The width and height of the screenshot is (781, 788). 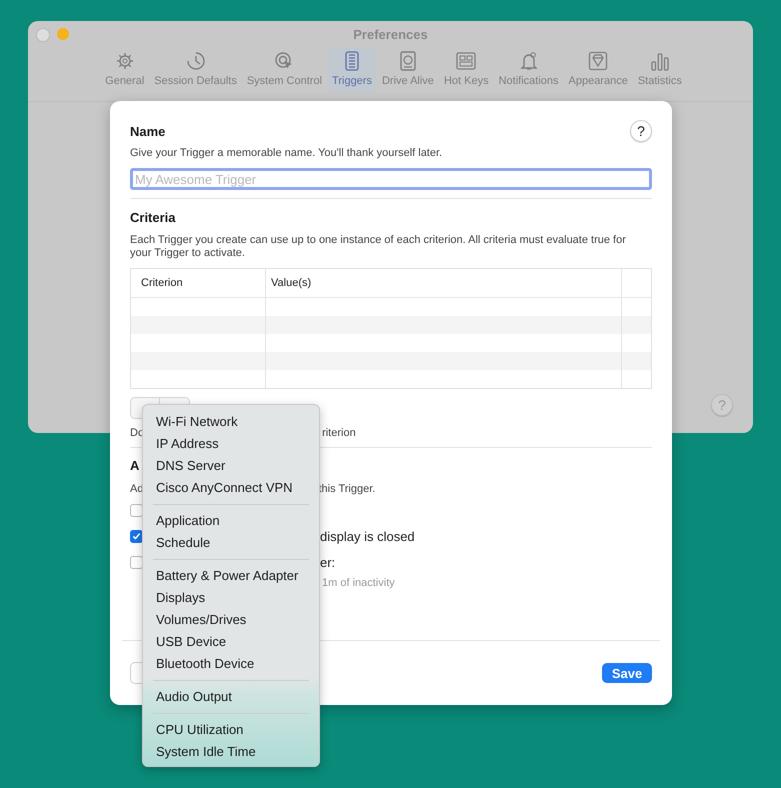 I want to click on section-heading: Criteria, so click(x=153, y=217).